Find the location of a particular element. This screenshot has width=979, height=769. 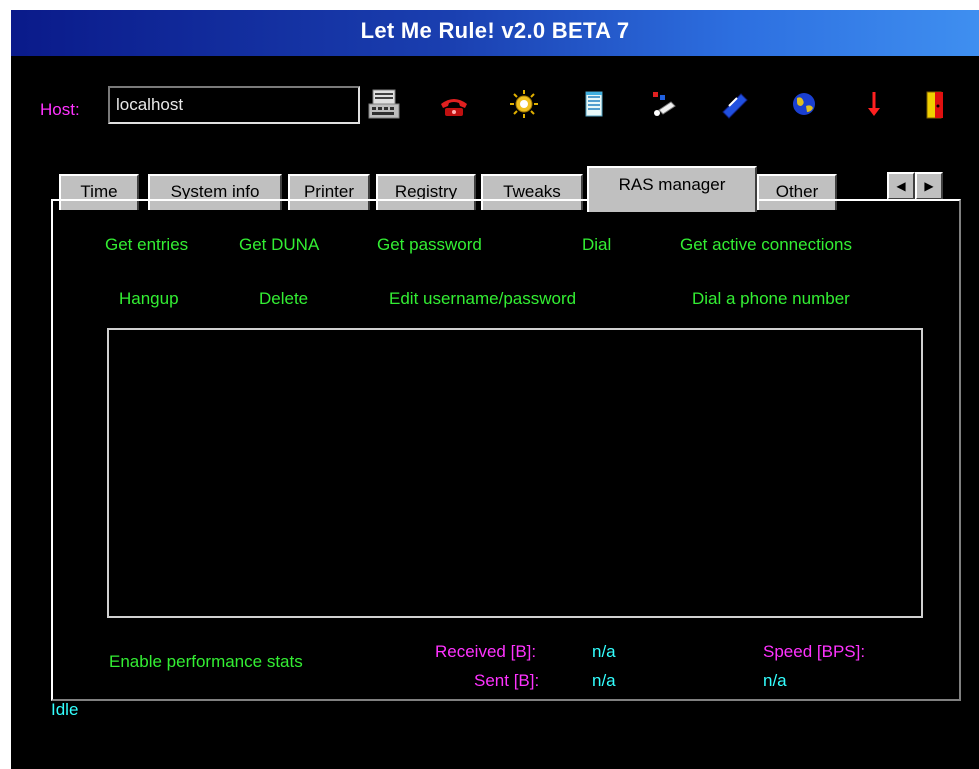

get-entries-link: Get entries is located at coordinates (146, 245).